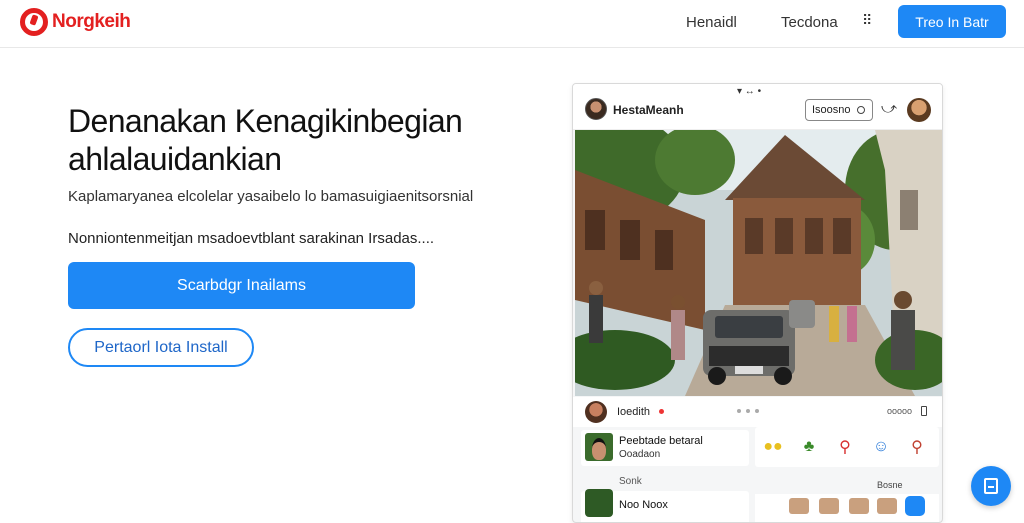 The image size is (1024, 523). Describe the element at coordinates (900, 411) in the screenshot. I see `post-meta: ooooo` at that location.